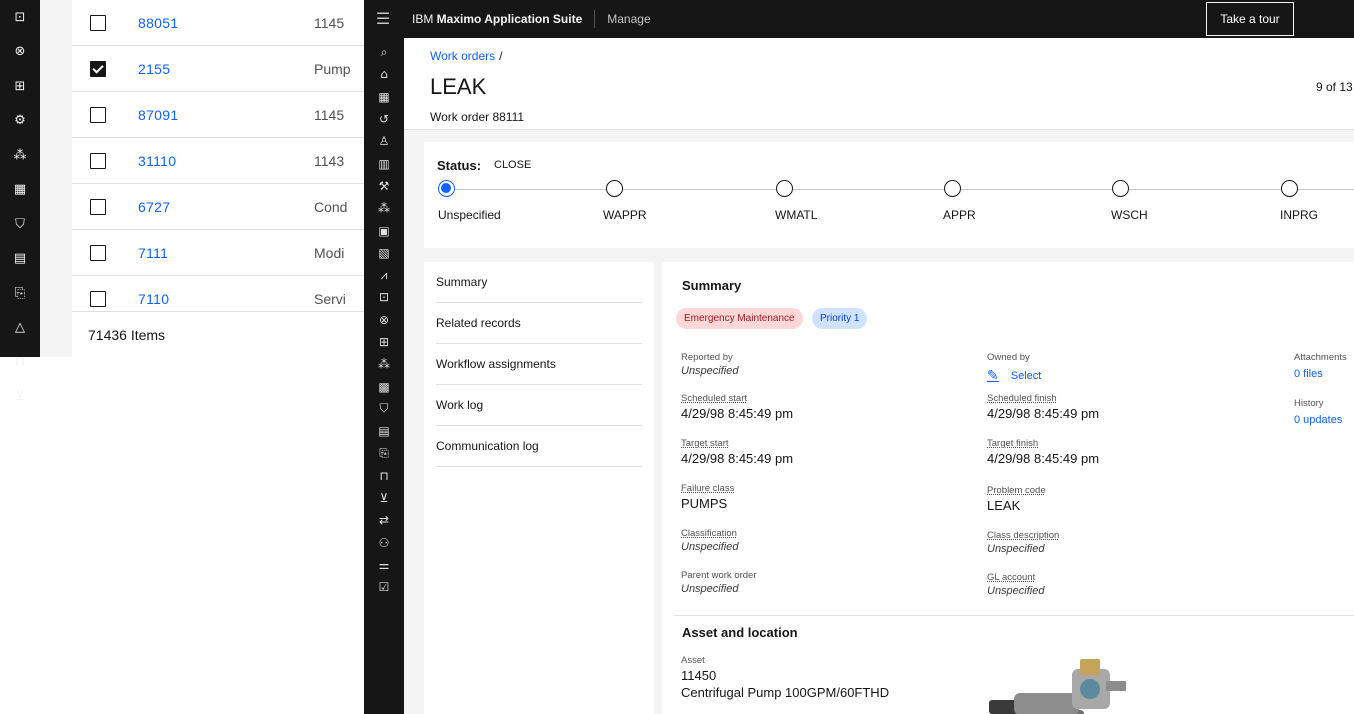  I want to click on asset-id: 11450, so click(785, 675).